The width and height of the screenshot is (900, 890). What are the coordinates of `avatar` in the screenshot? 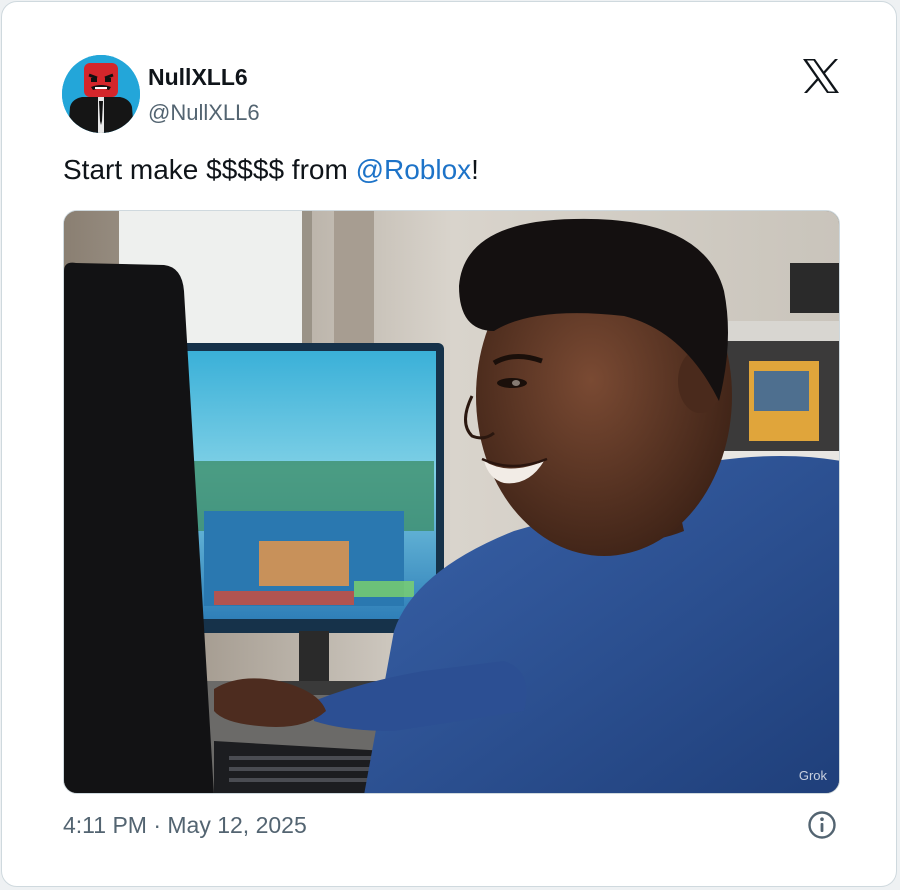 It's located at (101, 94).